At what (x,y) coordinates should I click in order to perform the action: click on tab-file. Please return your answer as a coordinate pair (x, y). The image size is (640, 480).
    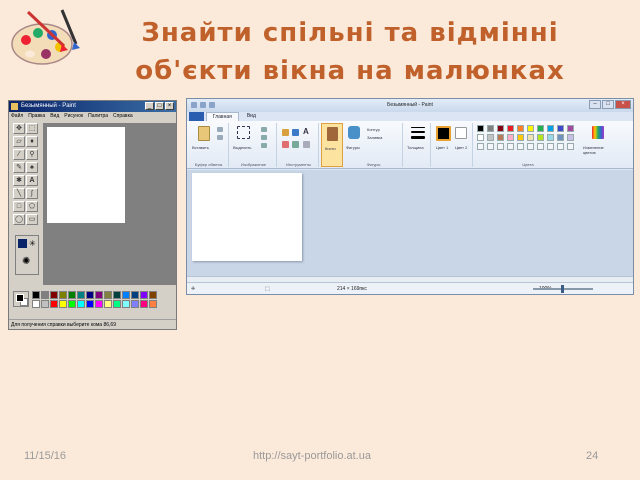
    Looking at the image, I should click on (196, 116).